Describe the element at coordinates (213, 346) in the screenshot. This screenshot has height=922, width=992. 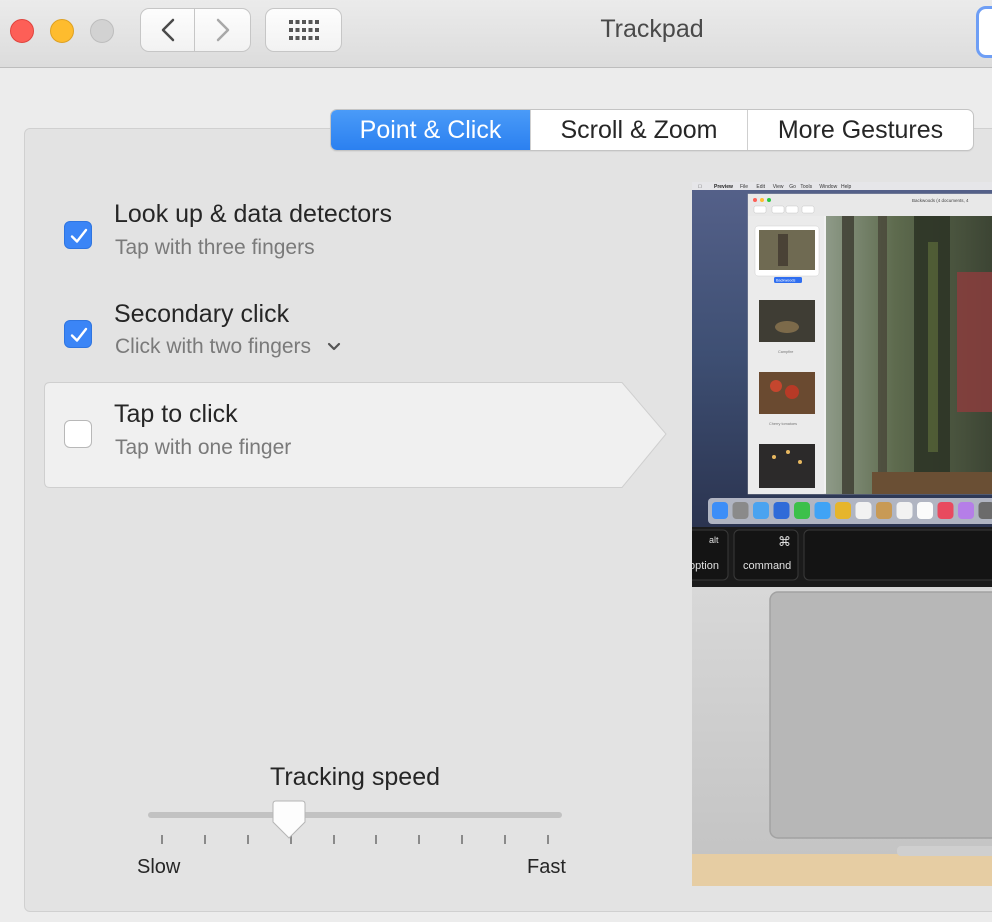
I see `secondary-click-subtitle: Click with two fingers` at that location.